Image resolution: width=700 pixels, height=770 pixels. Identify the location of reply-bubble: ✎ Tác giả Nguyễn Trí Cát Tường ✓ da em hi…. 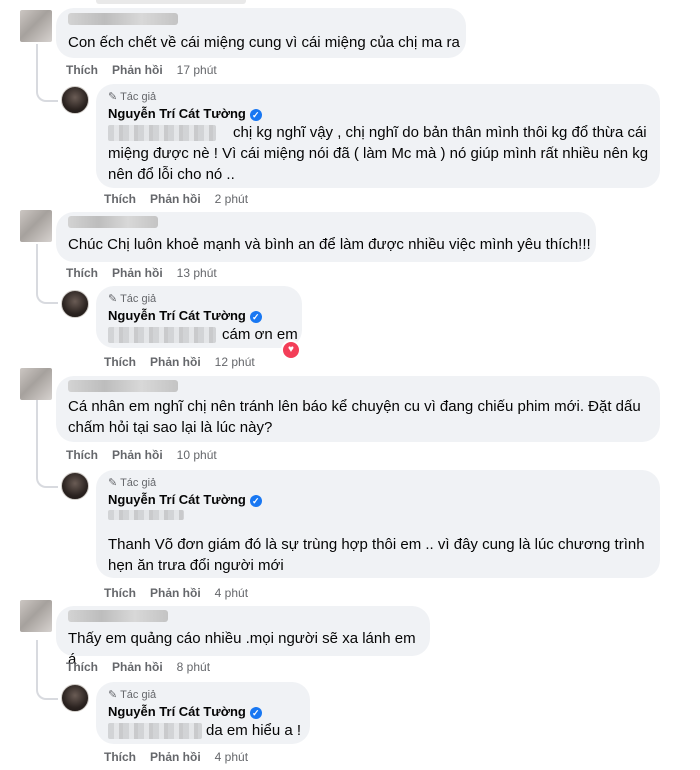
(203, 713).